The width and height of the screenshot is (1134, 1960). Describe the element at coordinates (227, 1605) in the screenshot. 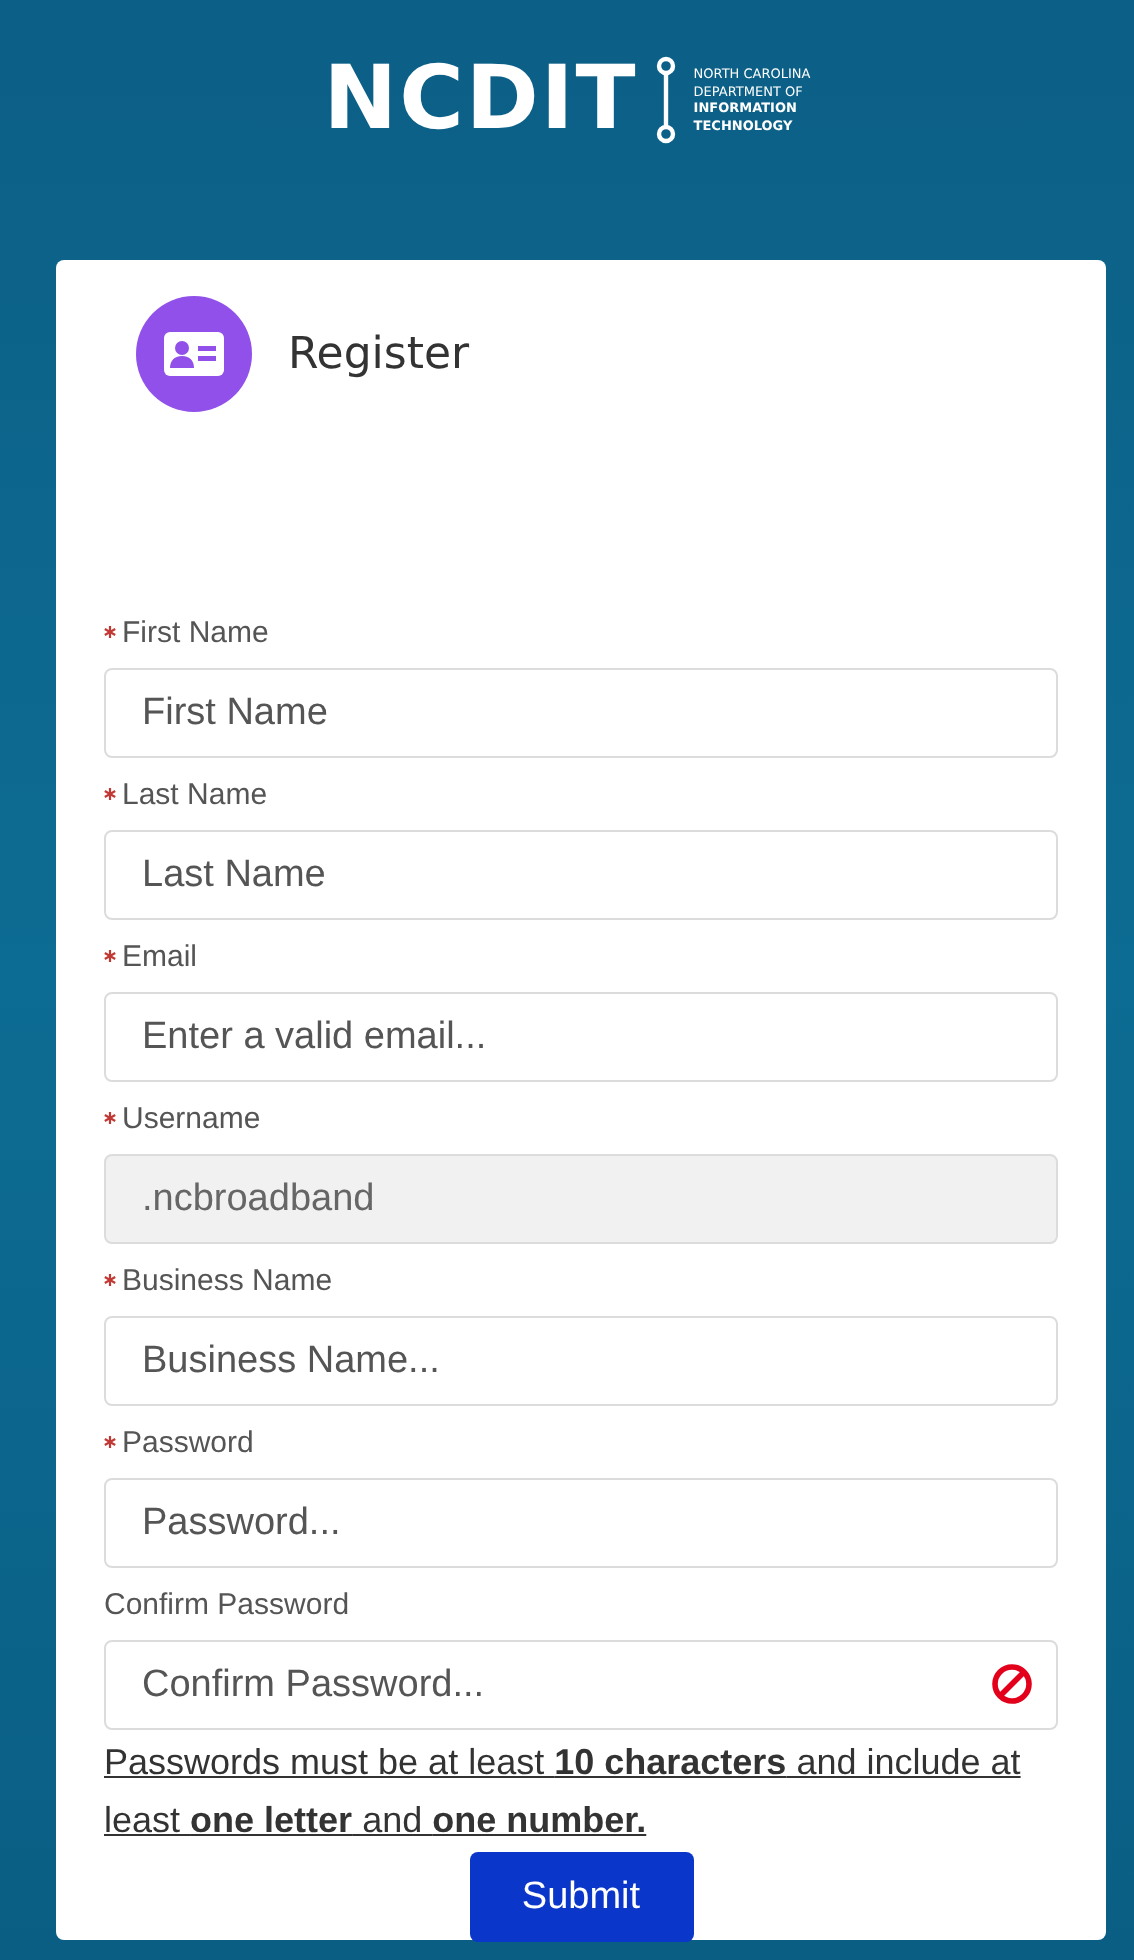

I see `field-label: Confirm Password` at that location.